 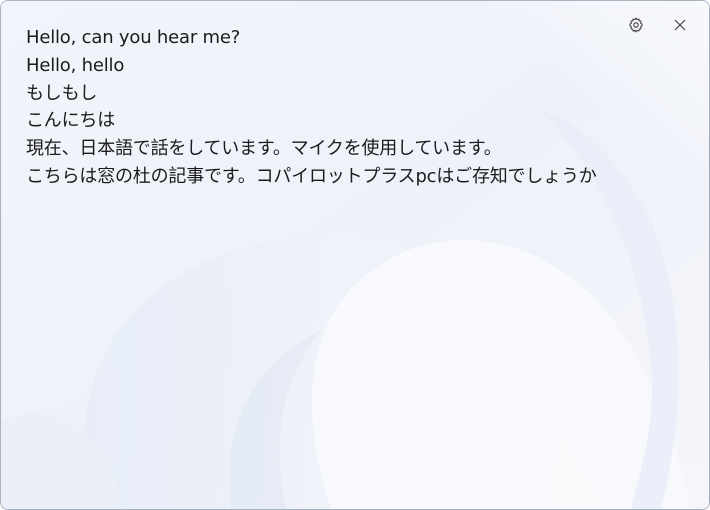 I want to click on gear-icon, so click(x=636, y=25).